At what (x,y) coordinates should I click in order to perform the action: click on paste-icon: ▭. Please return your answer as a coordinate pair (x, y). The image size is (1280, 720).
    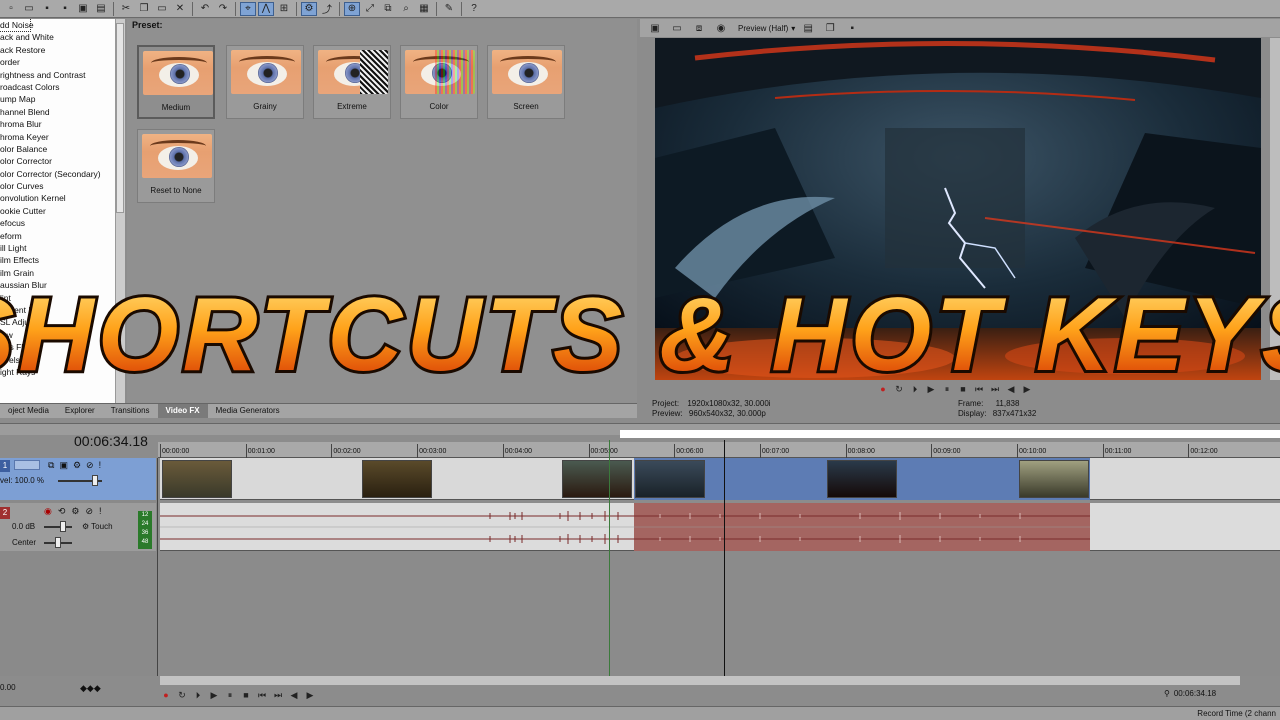
    Looking at the image, I should click on (162, 9).